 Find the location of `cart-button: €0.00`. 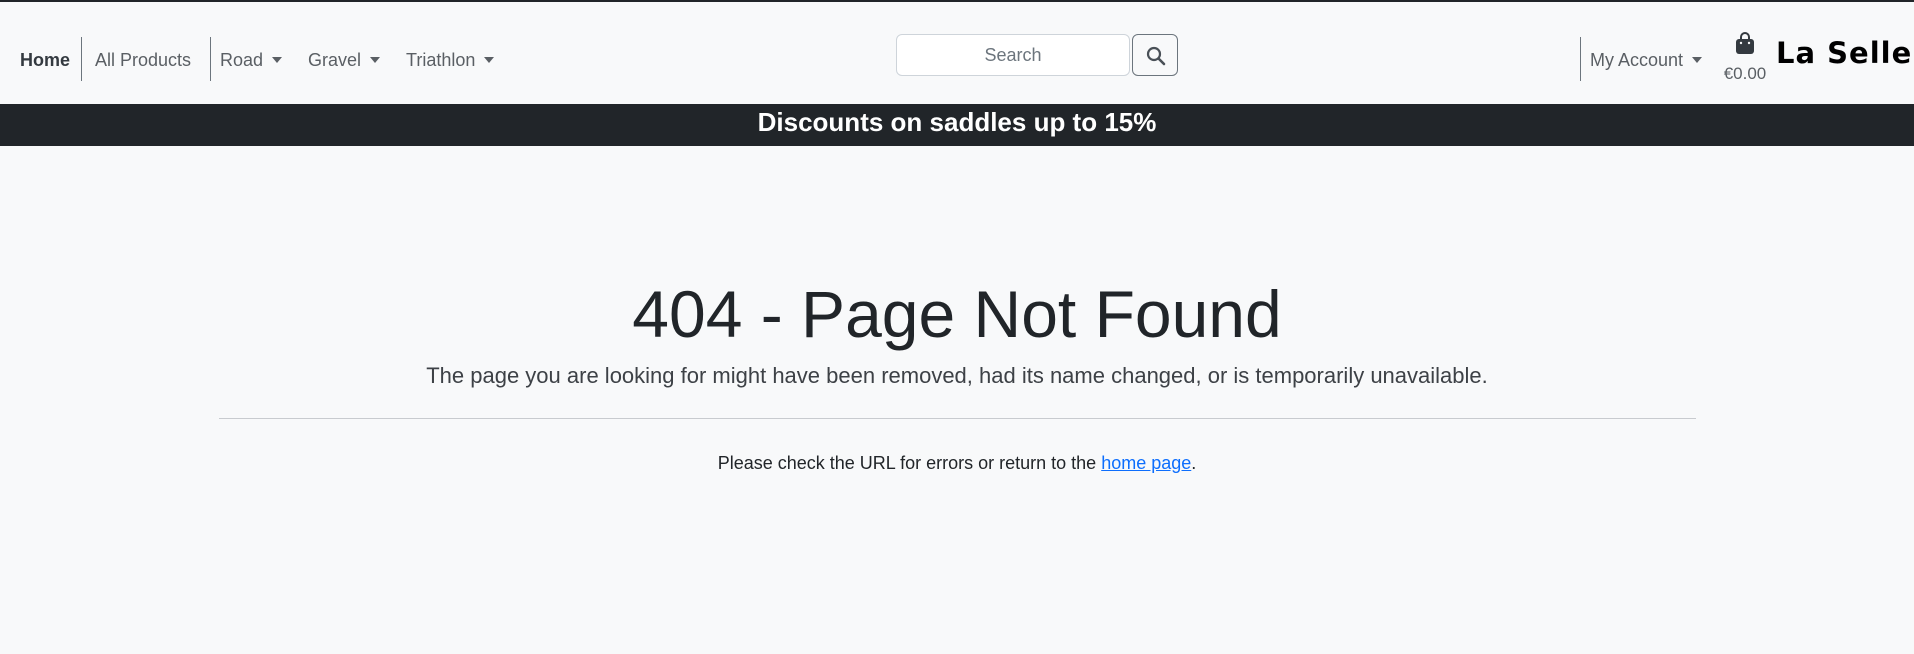

cart-button: €0.00 is located at coordinates (1745, 60).